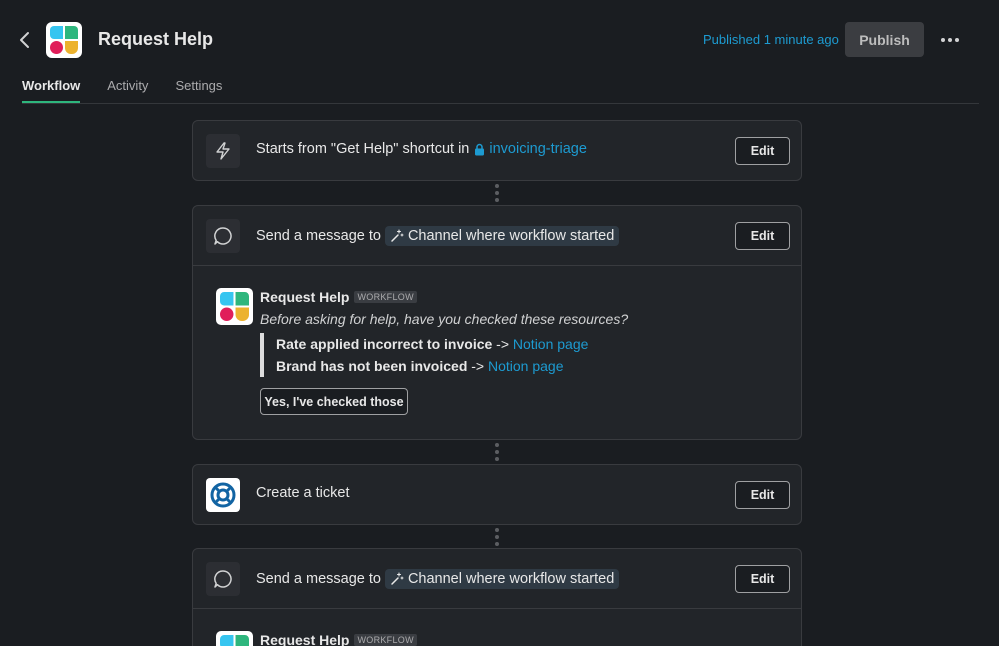 The width and height of the screenshot is (999, 646). I want to click on back-button, so click(25, 40).